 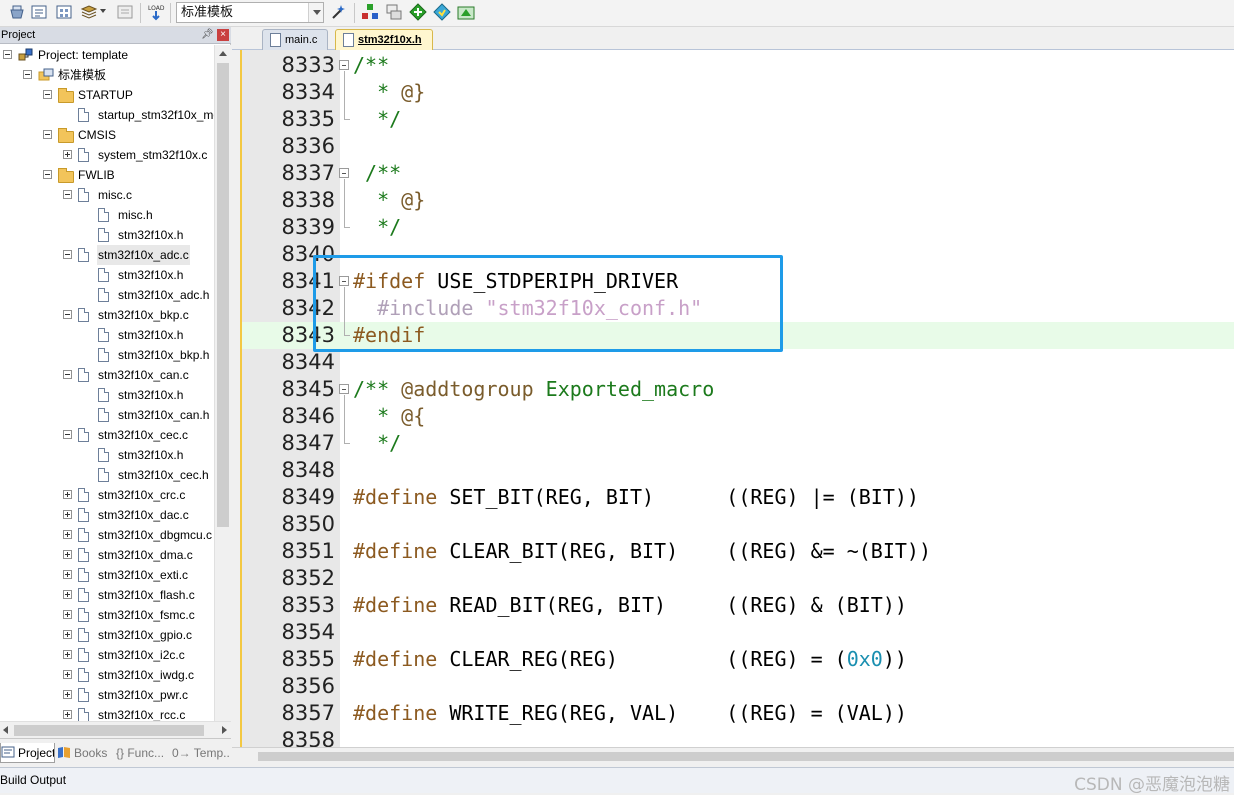 I want to click on tree-file-item: stm32f10x_can.c, so click(x=107, y=375).